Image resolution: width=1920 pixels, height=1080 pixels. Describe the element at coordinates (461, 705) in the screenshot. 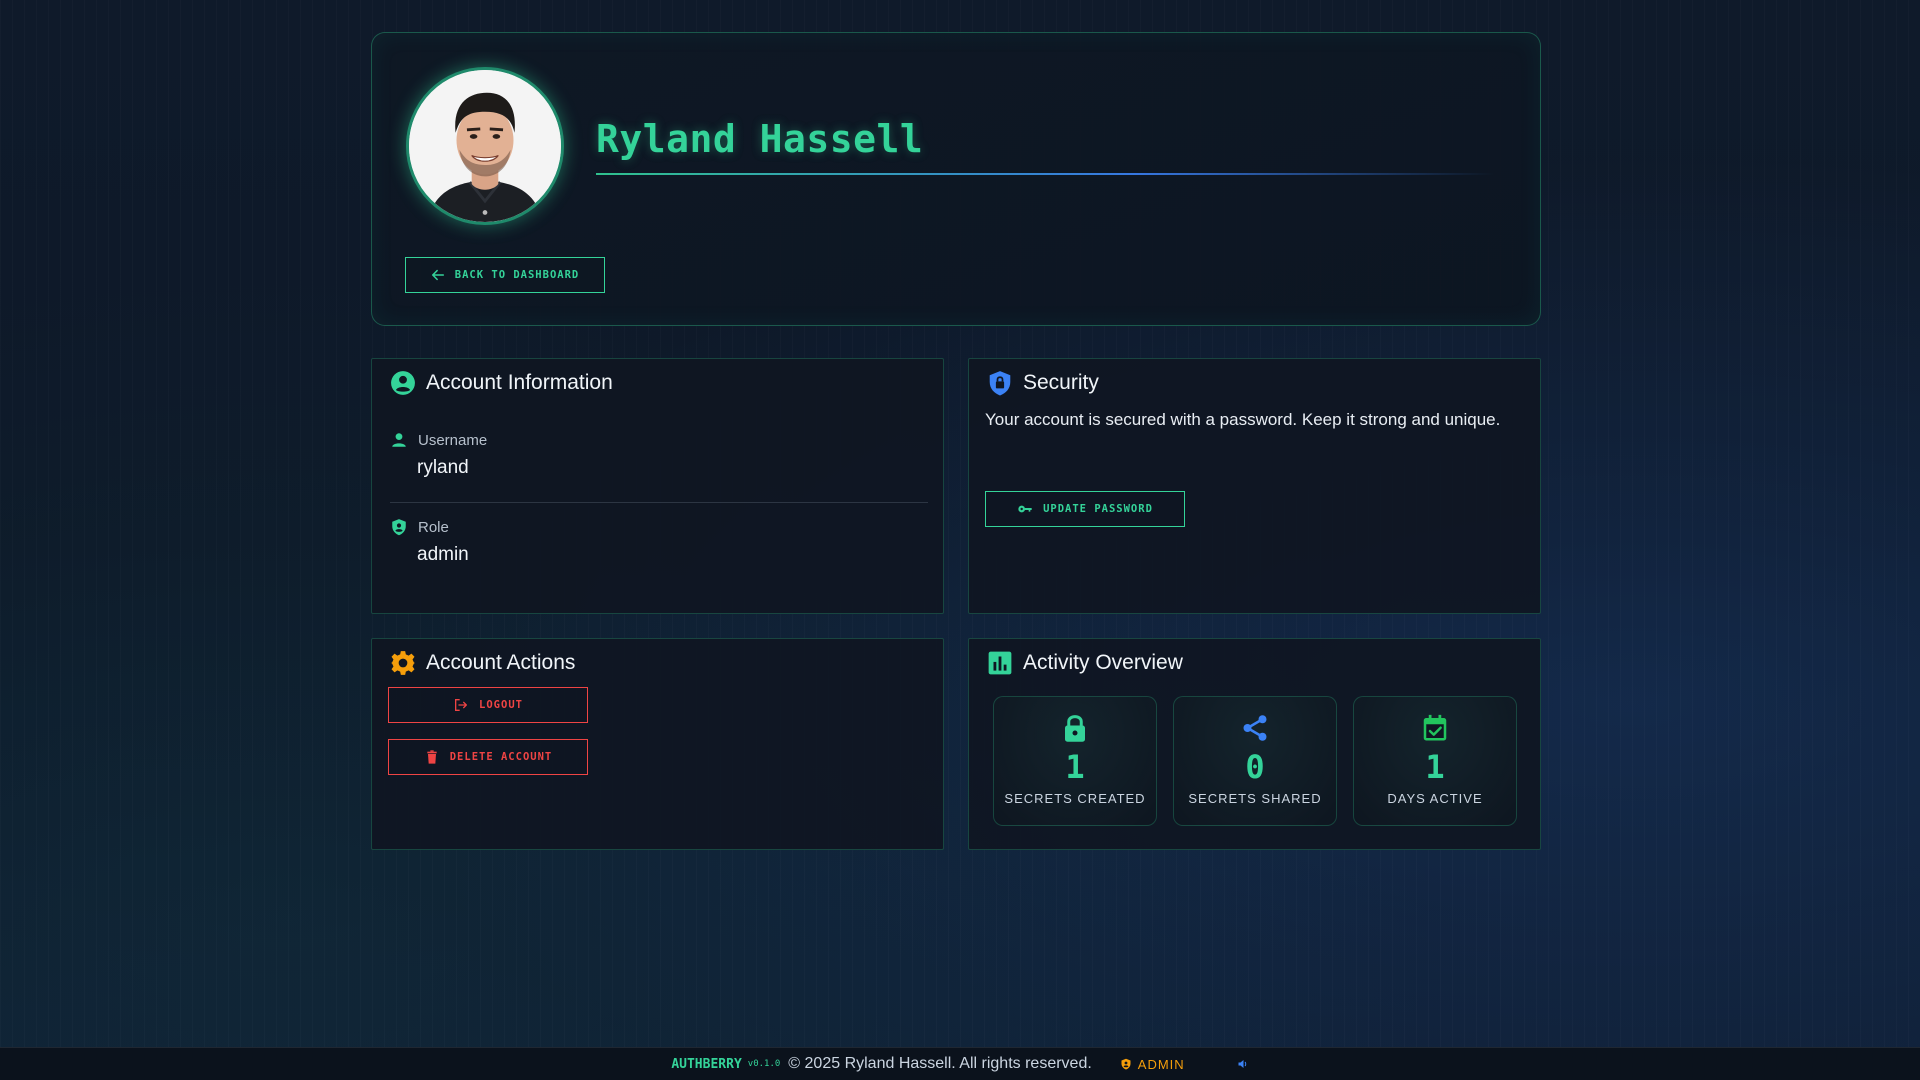

I see `logout-icon` at that location.